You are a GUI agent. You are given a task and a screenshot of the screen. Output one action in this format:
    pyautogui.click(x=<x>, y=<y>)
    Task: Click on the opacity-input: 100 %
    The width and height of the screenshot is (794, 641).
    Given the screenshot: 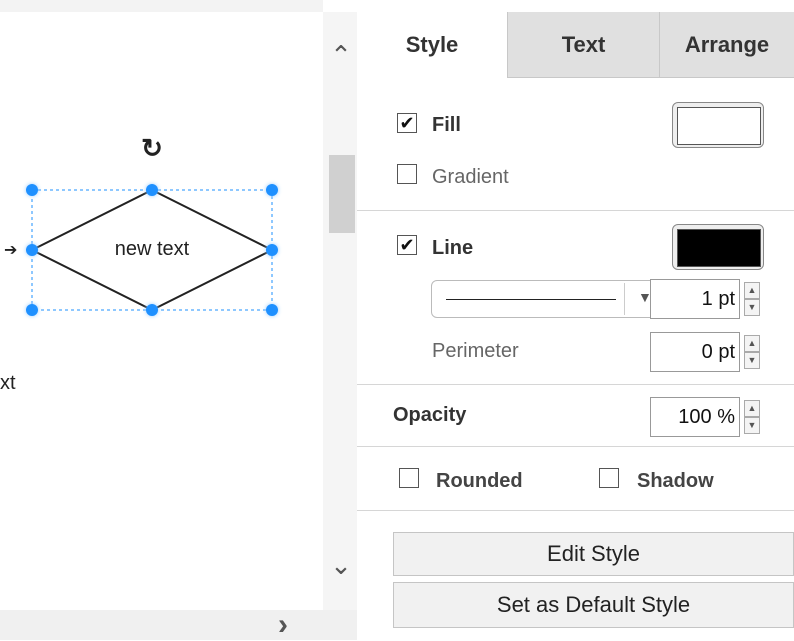 What is the action you would take?
    pyautogui.click(x=695, y=417)
    